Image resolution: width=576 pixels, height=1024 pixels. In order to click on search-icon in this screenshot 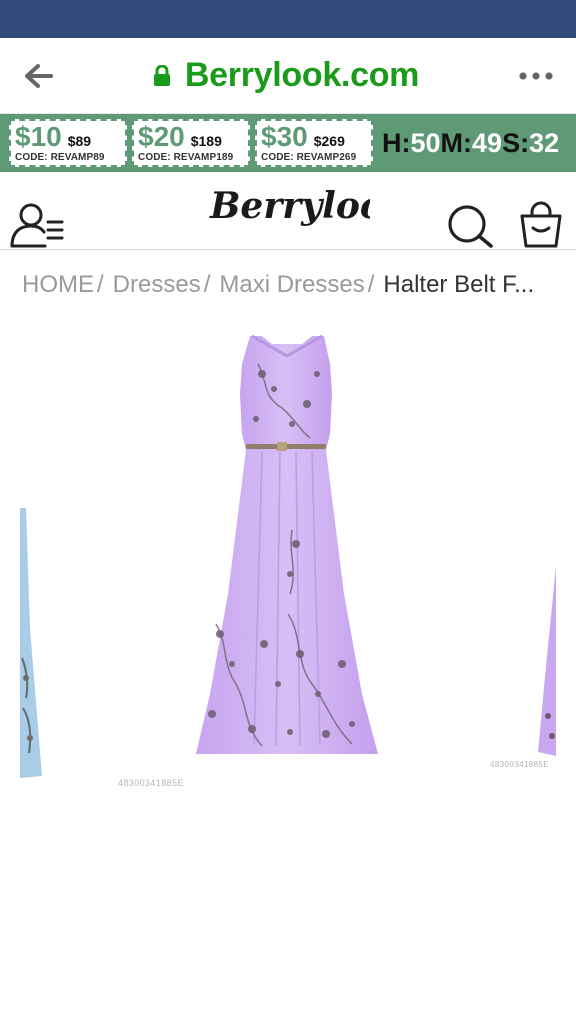, I will do `click(471, 226)`.